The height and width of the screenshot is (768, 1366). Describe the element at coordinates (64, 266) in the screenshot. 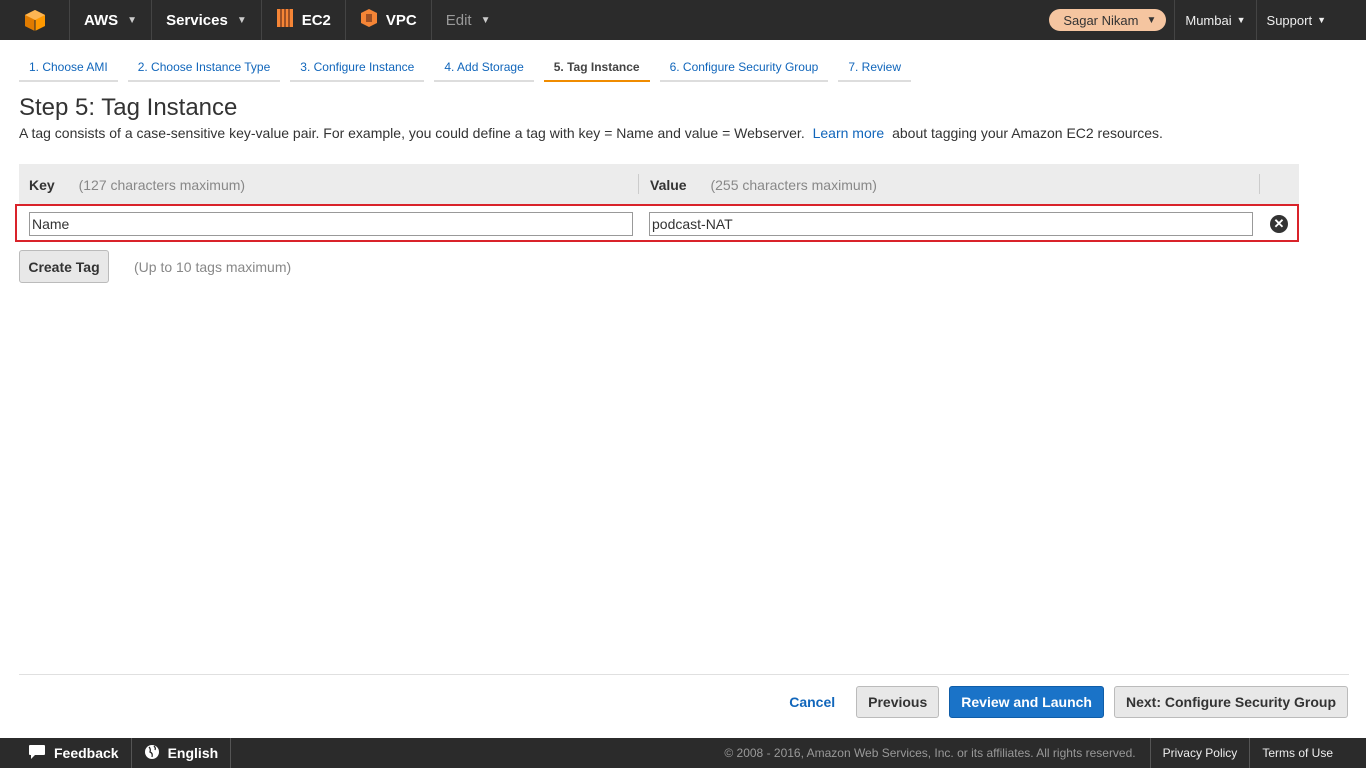

I see `create-tag-button: Create Tag` at that location.